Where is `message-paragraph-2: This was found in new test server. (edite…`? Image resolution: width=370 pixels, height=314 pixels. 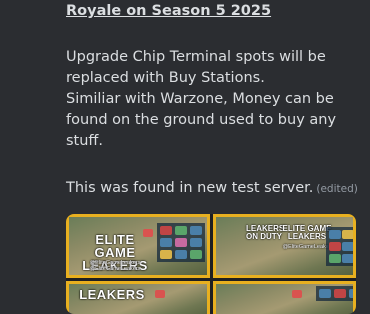
message-paragraph-2: This was found in new test server. (edite… is located at coordinates (213, 189).